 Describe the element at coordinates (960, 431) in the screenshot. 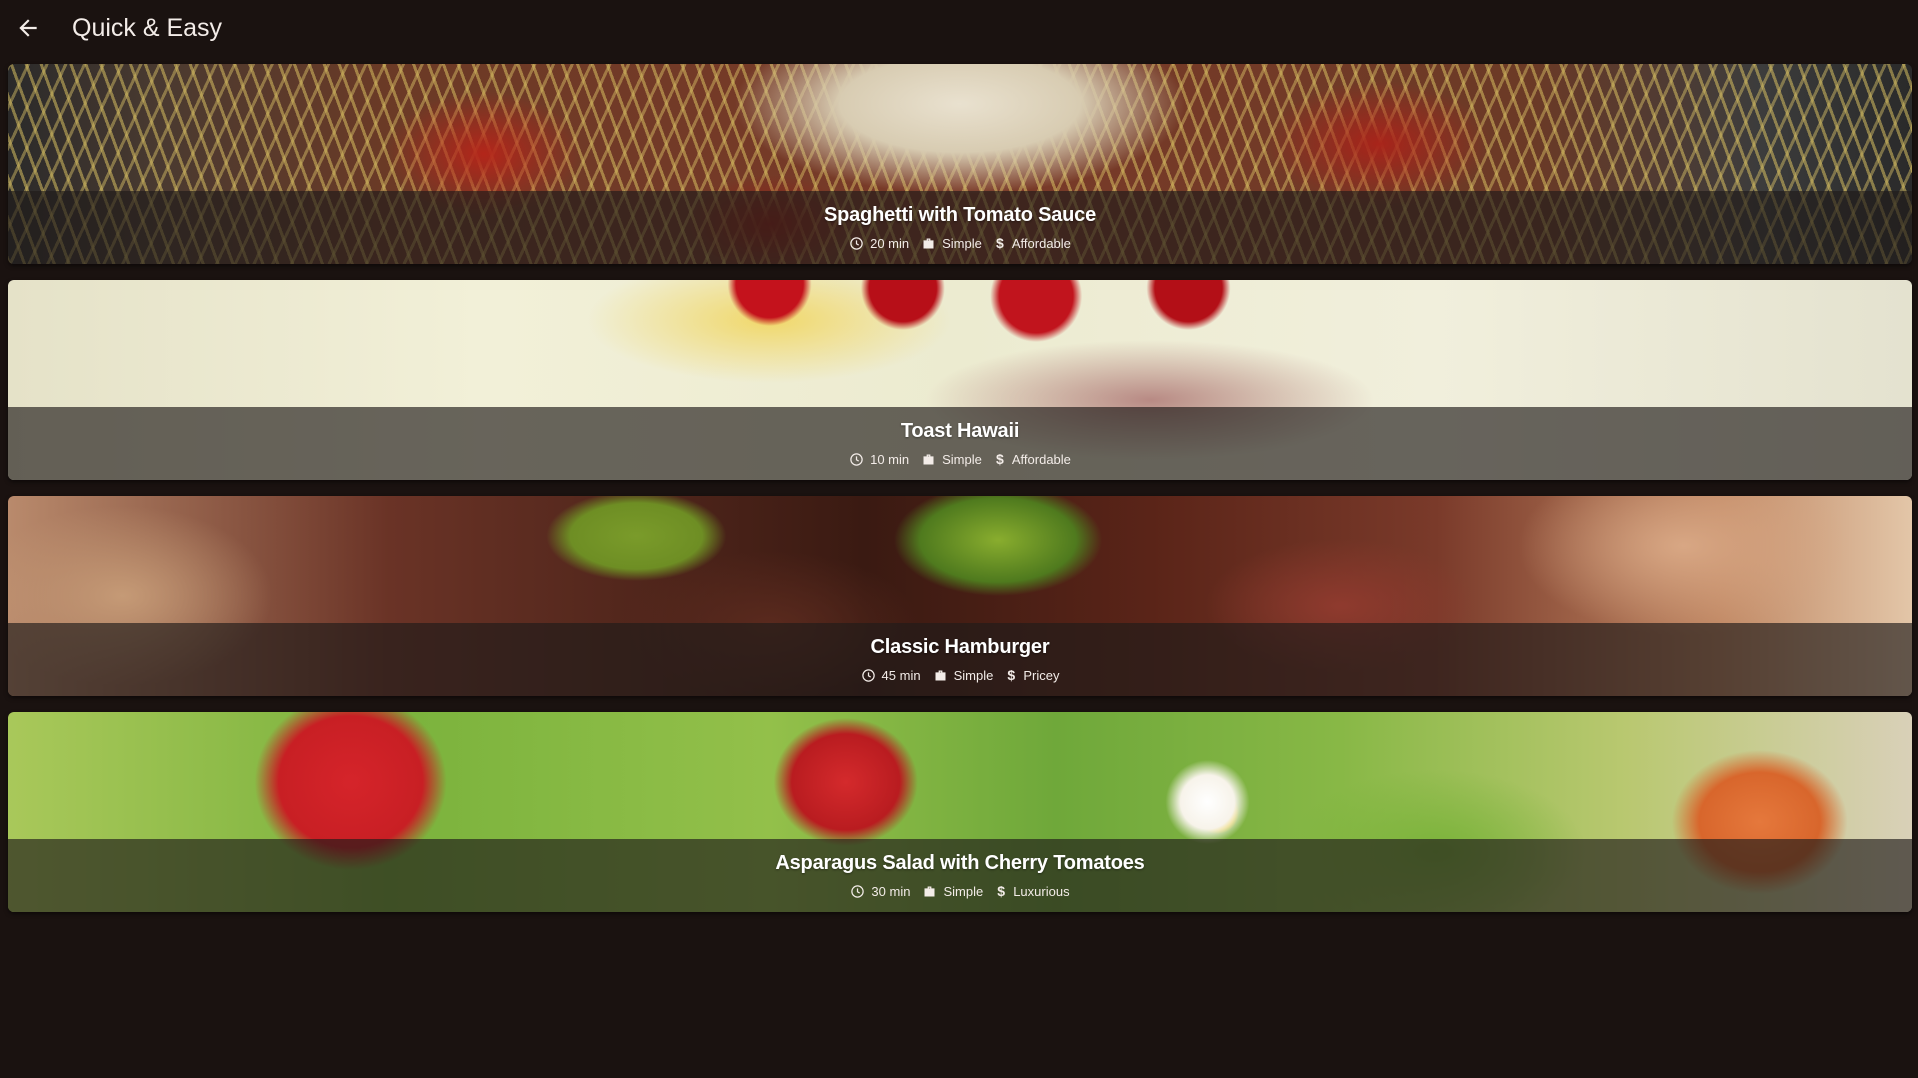

I see `meal-title: Toast Hawaii` at that location.